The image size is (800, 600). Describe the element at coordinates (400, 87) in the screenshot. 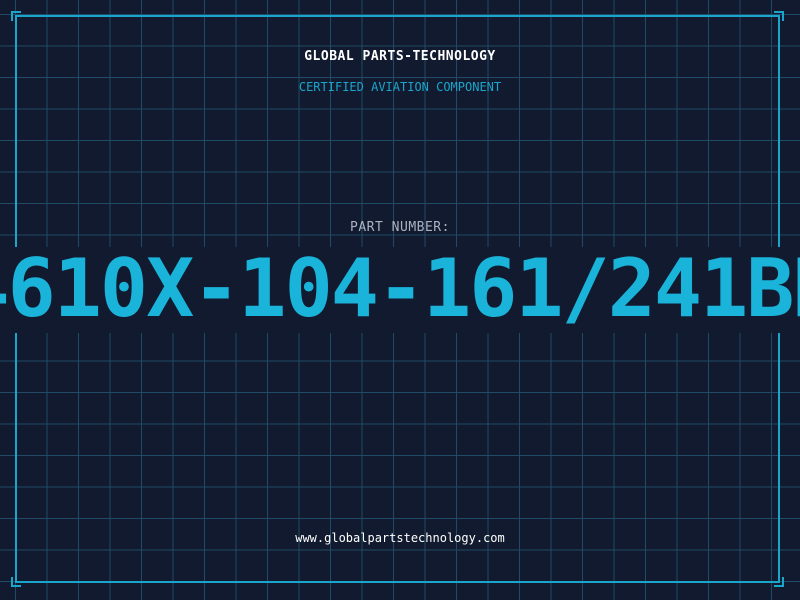

I see `certification-subtitle: CERTIFIED AVIATION COMPONENT` at that location.